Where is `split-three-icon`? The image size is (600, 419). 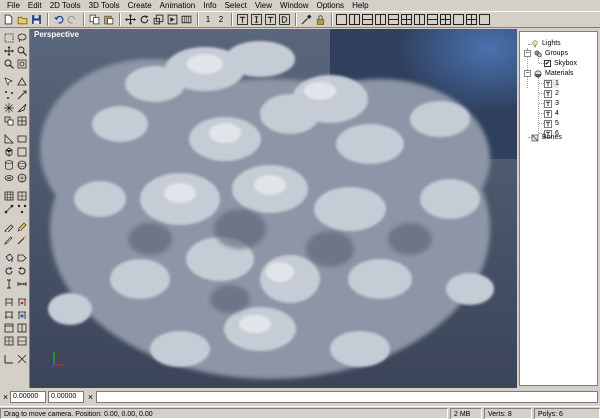
split-three-icon is located at coordinates (380, 19).